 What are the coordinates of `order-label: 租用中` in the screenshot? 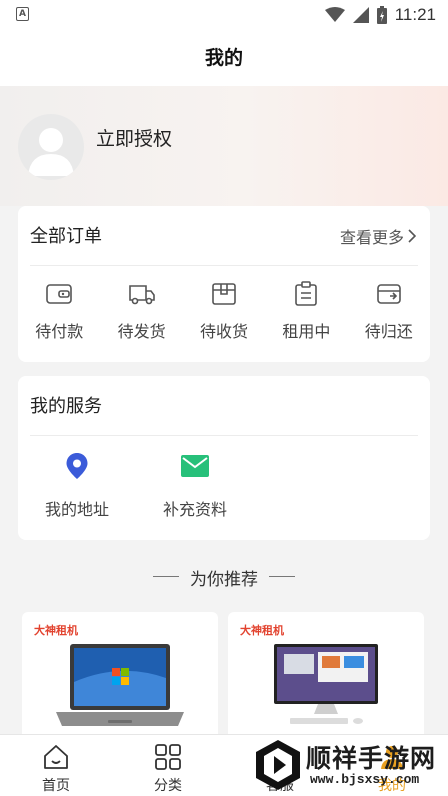 It's located at (306, 331).